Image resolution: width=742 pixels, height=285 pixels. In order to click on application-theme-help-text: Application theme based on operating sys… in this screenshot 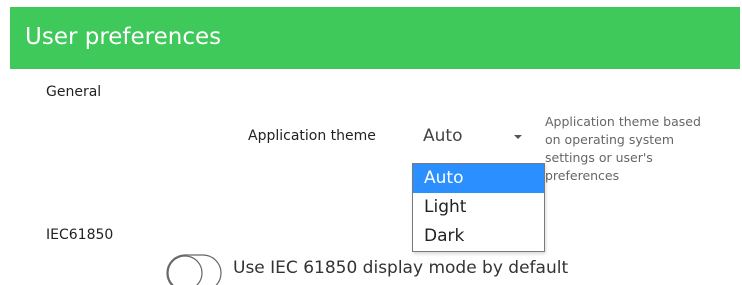, I will do `click(635, 149)`.